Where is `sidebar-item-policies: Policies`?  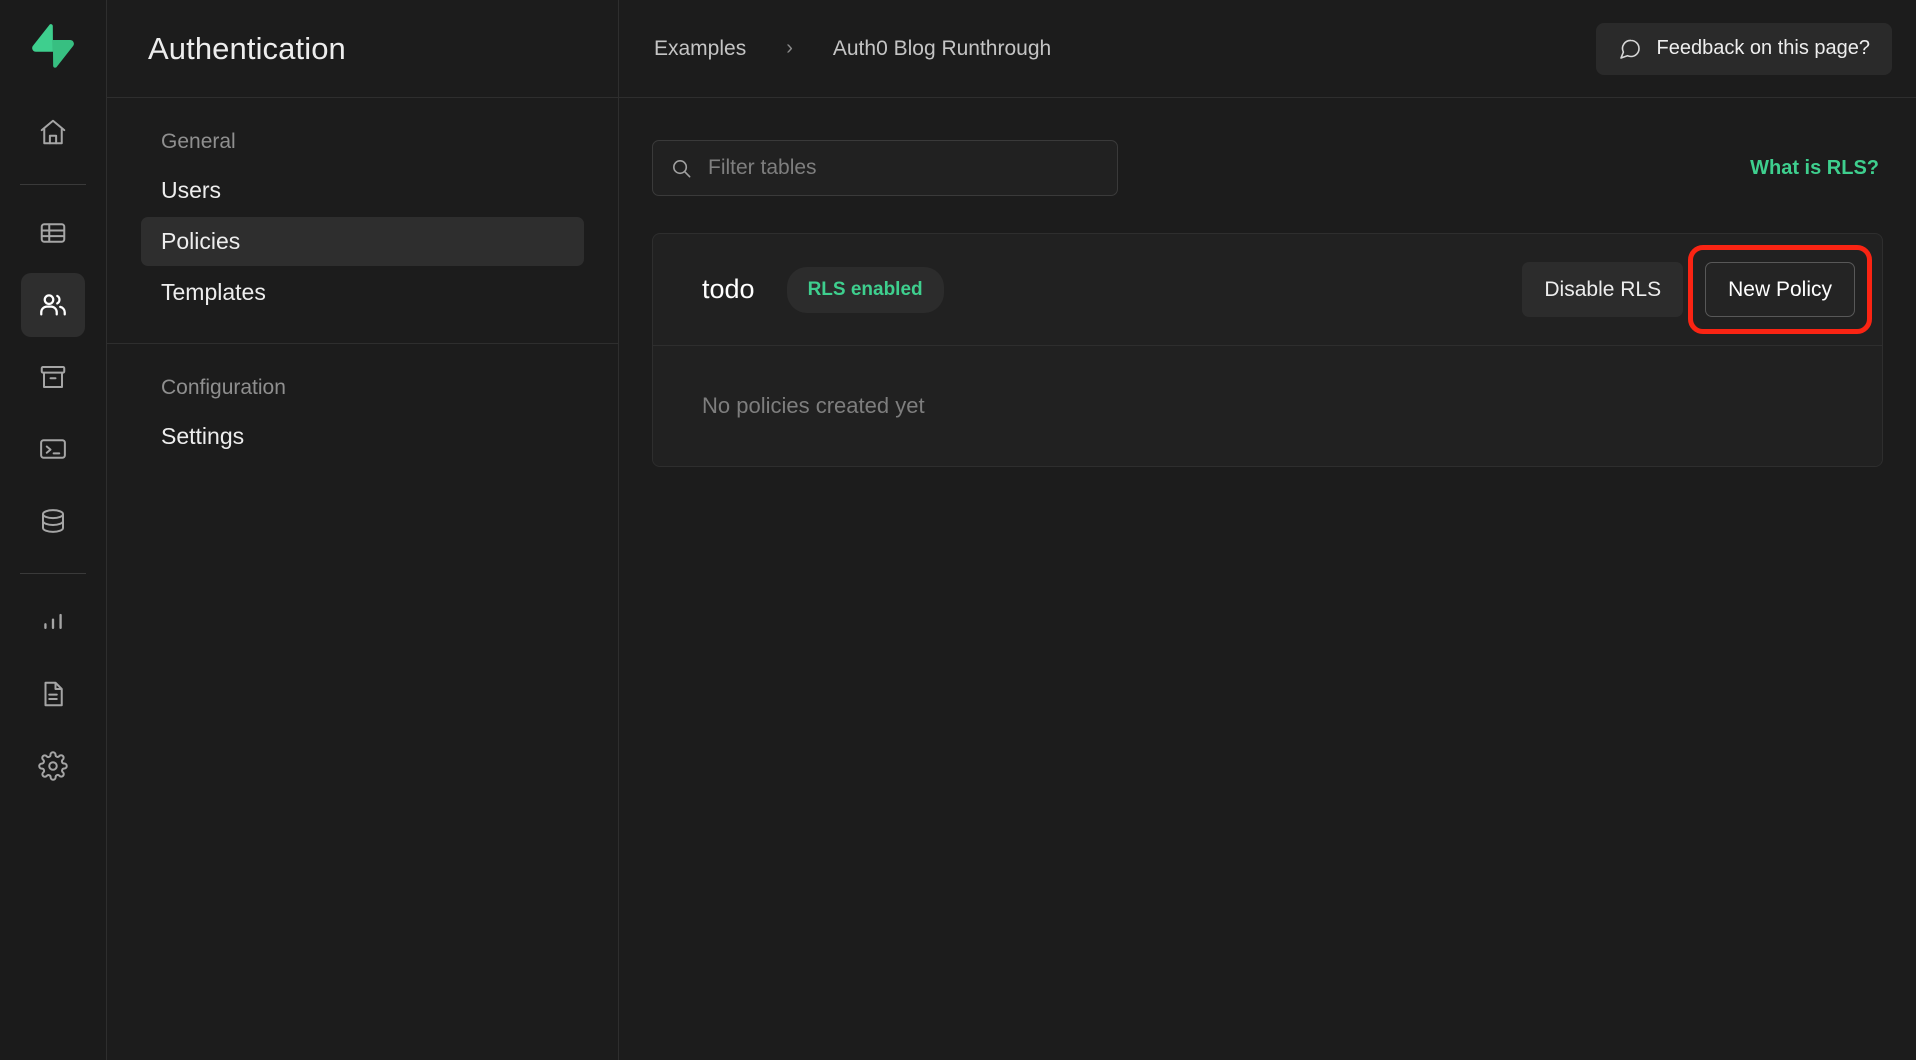 sidebar-item-policies: Policies is located at coordinates (362, 241).